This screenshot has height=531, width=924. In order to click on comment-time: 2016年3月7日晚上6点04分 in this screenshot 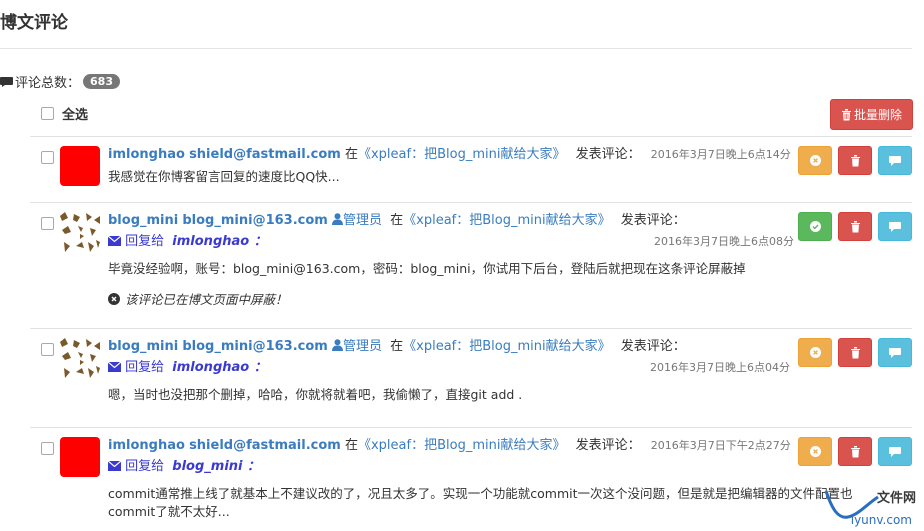, I will do `click(720, 367)`.